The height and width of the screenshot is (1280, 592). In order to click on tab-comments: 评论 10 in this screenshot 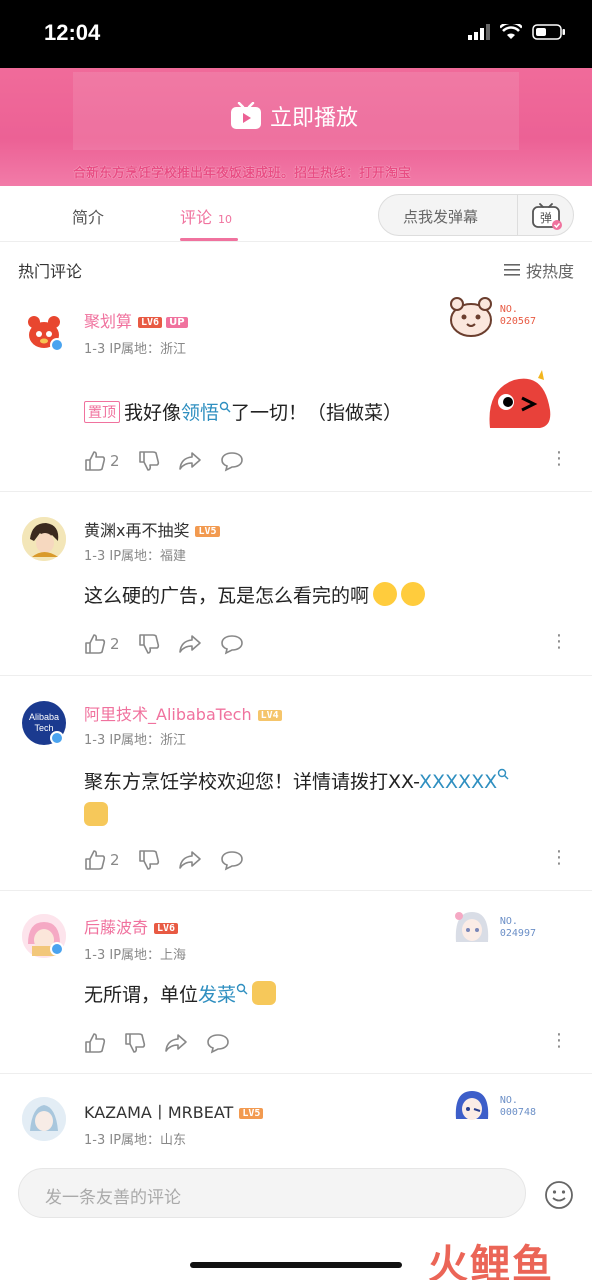, I will do `click(206, 216)`.